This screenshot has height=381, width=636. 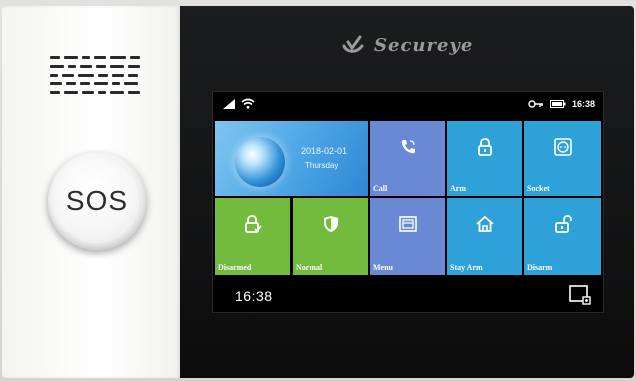 I want to click on signal-icon, so click(x=229, y=103).